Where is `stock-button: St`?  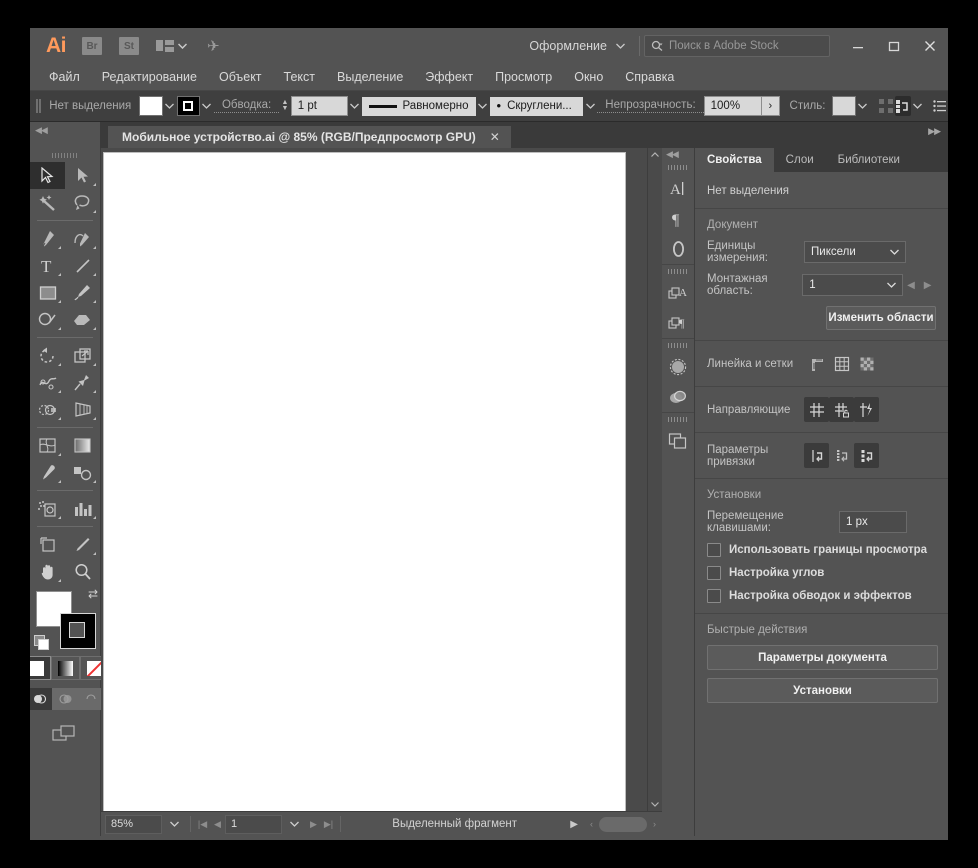 stock-button: St is located at coordinates (129, 46).